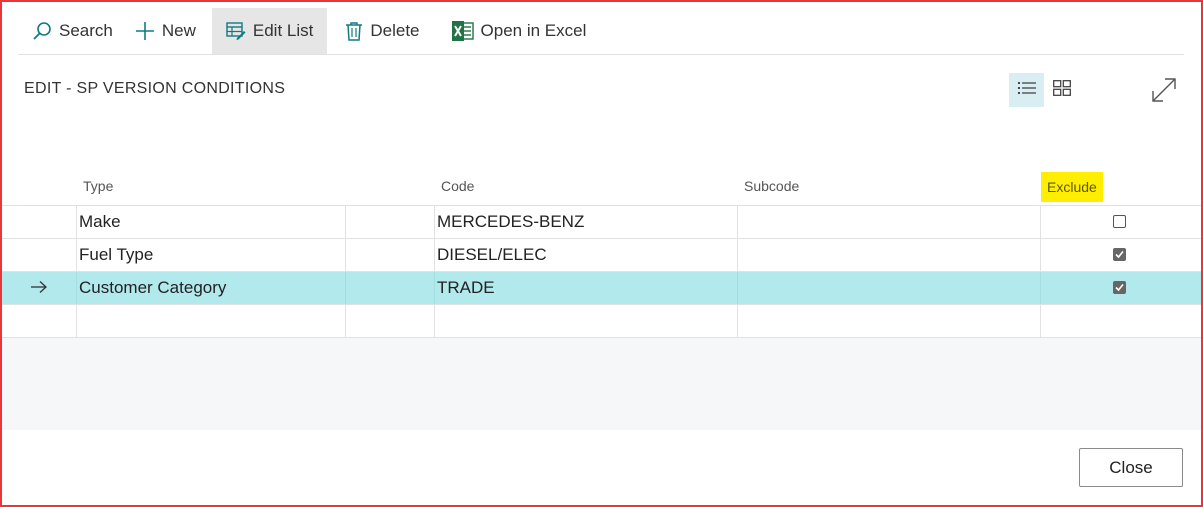 Image resolution: width=1203 pixels, height=507 pixels. What do you see at coordinates (457, 186) in the screenshot?
I see `column-header-code: Code` at bounding box center [457, 186].